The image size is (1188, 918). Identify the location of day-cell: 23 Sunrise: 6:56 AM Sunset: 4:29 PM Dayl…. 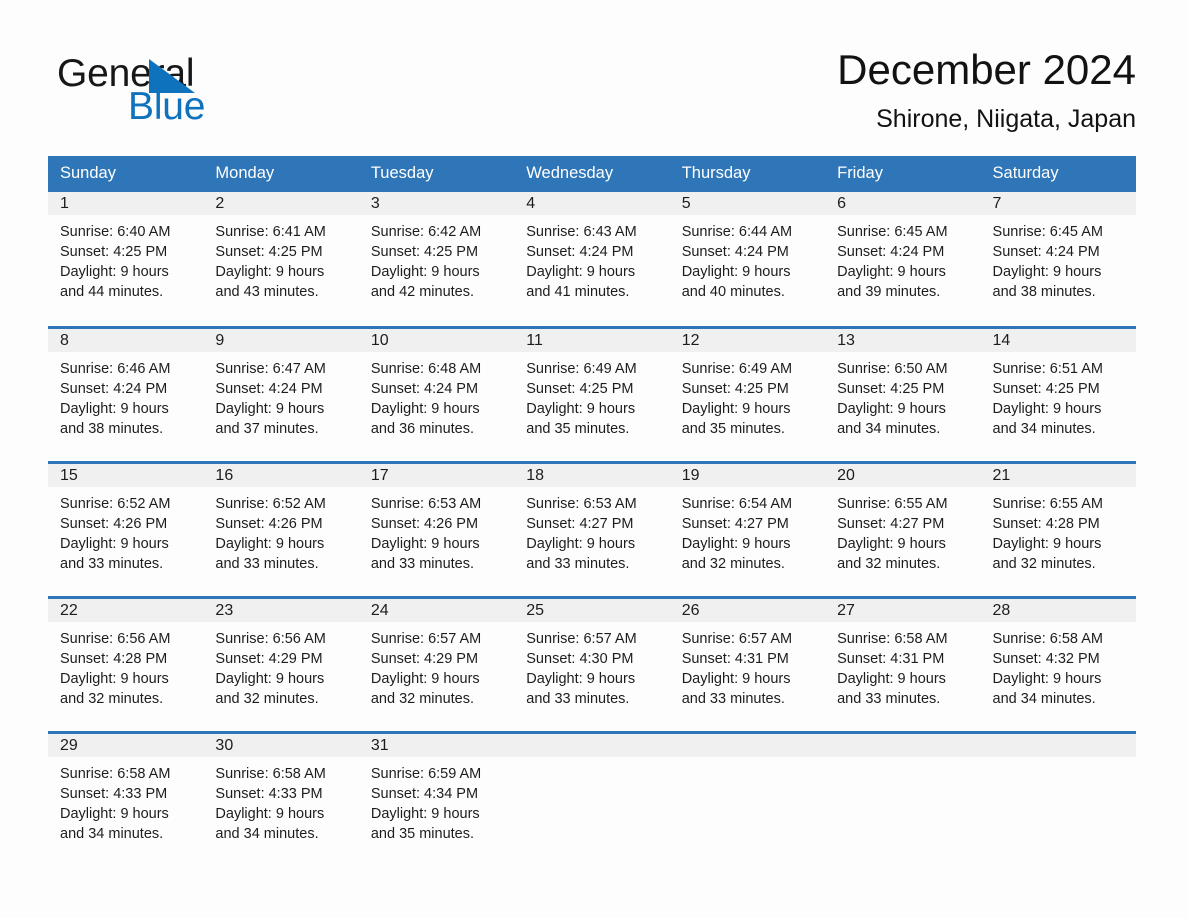
(281, 663).